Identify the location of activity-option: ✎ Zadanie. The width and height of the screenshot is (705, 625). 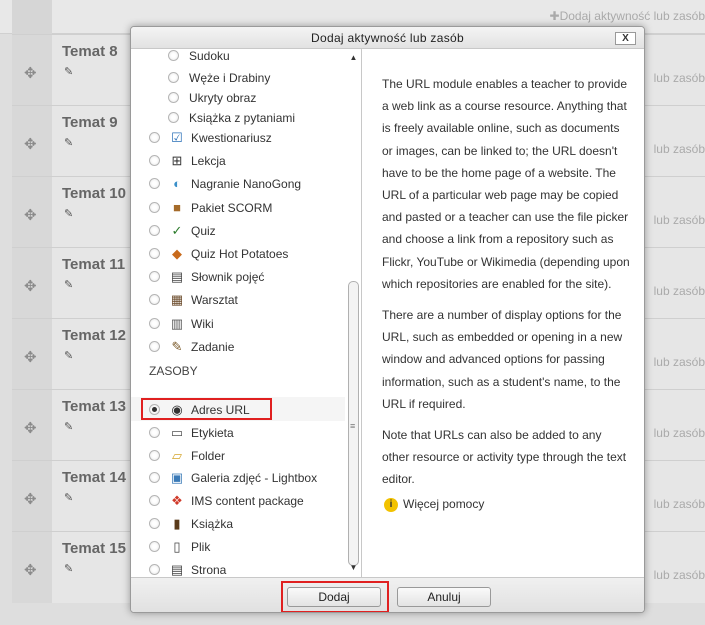
(238, 347).